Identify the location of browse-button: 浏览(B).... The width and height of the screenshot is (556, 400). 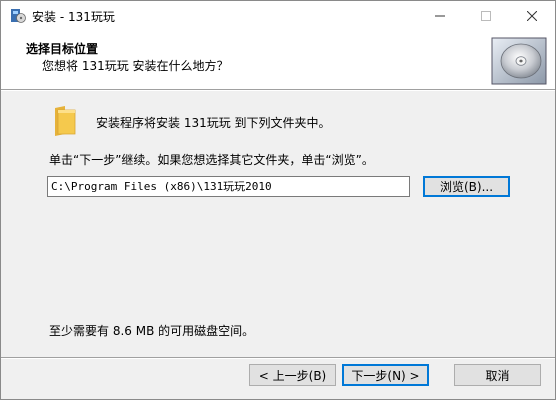
(466, 186).